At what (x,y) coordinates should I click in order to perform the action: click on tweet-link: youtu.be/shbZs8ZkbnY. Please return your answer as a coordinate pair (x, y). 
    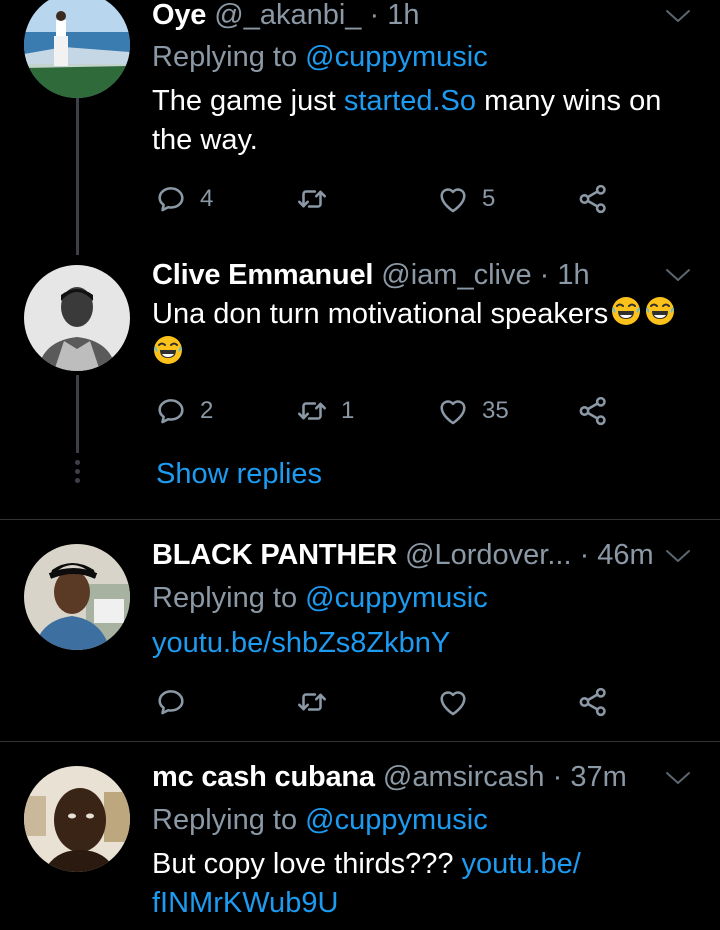
    Looking at the image, I should click on (301, 643).